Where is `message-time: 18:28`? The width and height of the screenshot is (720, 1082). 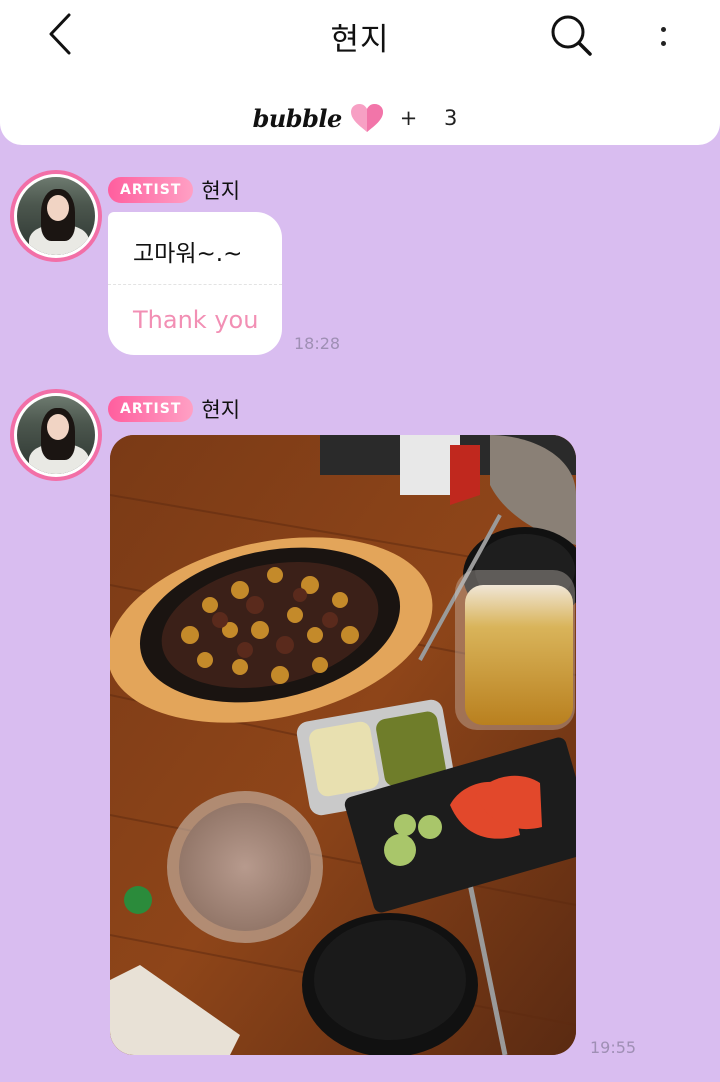
message-time: 18:28 is located at coordinates (317, 343).